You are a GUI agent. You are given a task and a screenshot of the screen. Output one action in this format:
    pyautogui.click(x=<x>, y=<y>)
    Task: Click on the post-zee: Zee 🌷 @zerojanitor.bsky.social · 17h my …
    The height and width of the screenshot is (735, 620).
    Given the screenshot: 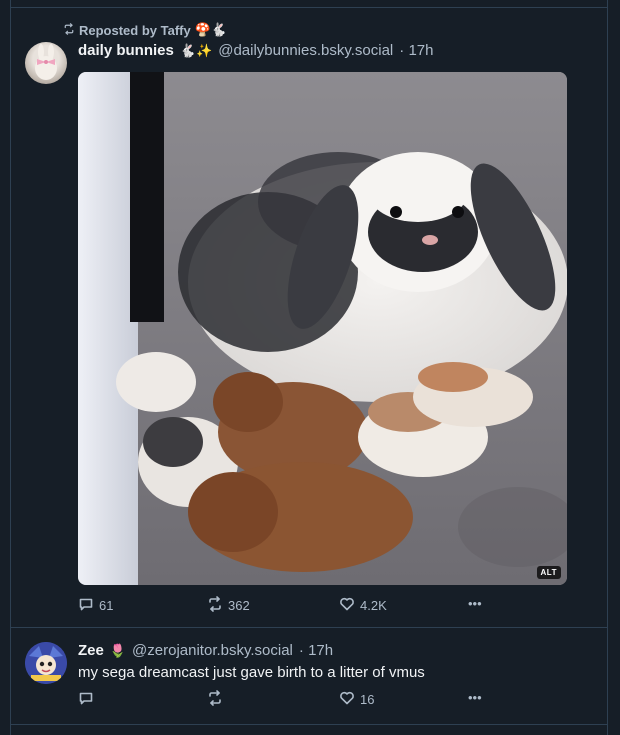 What is the action you would take?
    pyautogui.click(x=309, y=676)
    